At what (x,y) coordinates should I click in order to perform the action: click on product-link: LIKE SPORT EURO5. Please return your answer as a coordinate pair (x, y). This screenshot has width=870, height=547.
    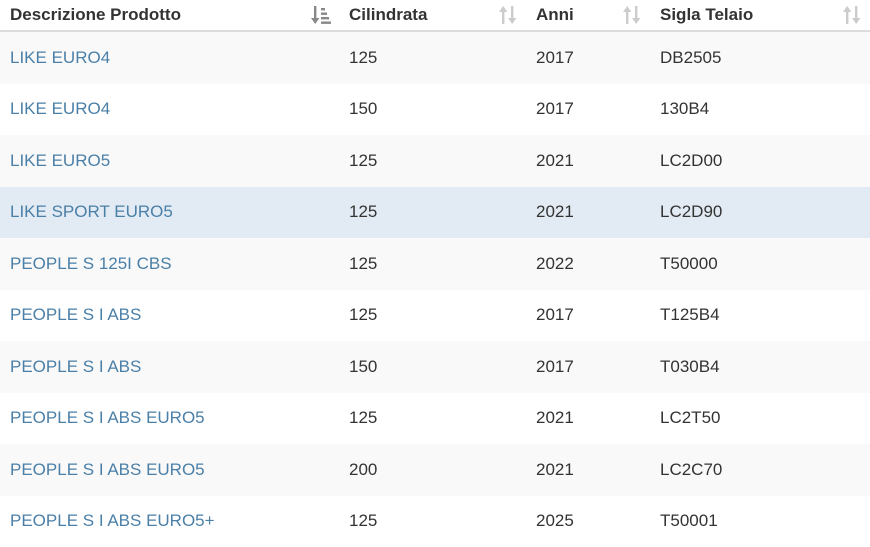
    Looking at the image, I should click on (91, 211).